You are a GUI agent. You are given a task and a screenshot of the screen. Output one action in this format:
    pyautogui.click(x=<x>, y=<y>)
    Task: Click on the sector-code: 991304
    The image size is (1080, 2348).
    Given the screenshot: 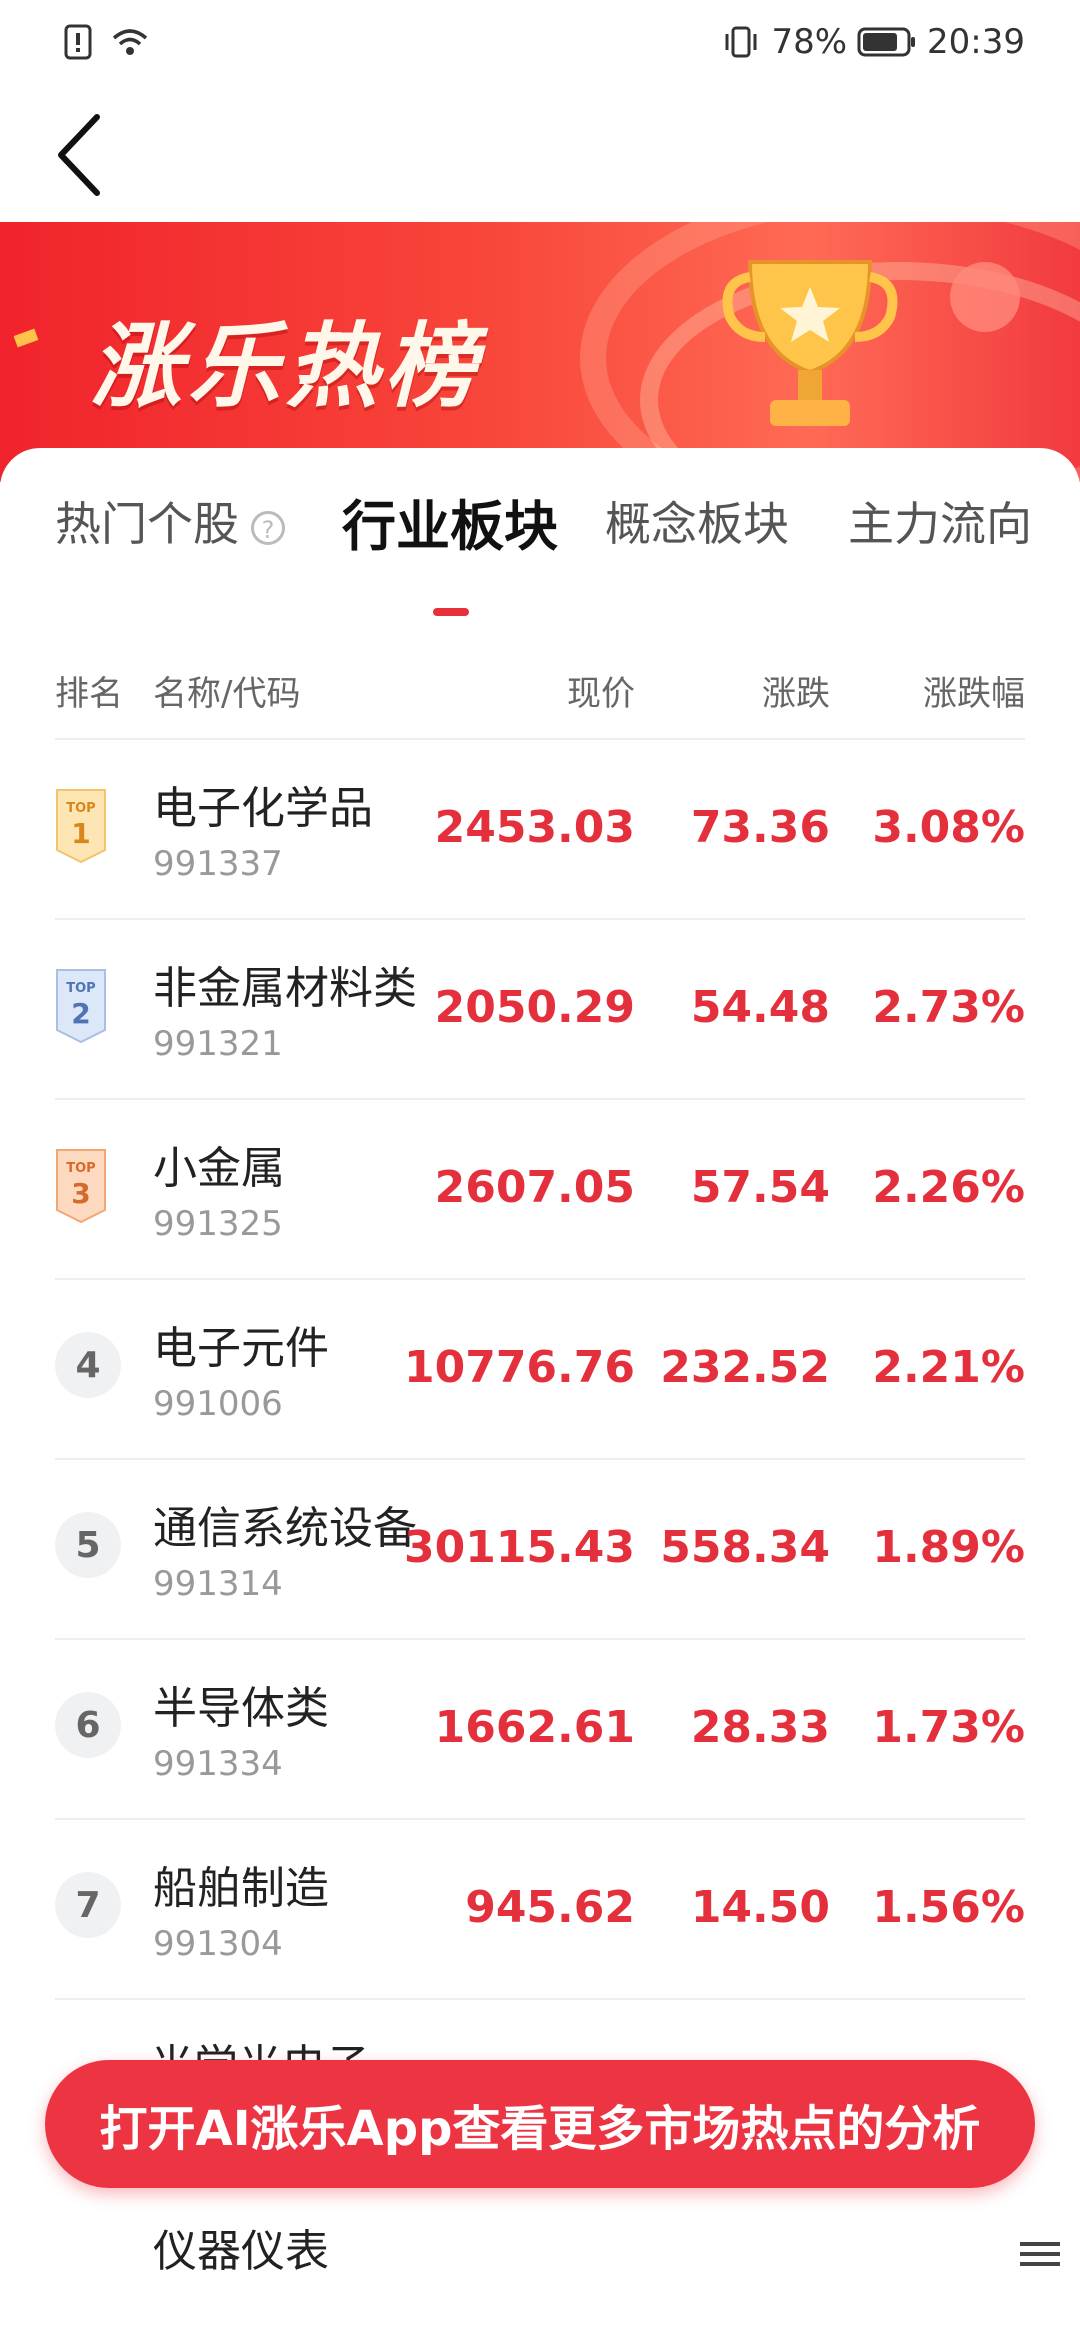 What is the action you would take?
    pyautogui.click(x=218, y=1944)
    